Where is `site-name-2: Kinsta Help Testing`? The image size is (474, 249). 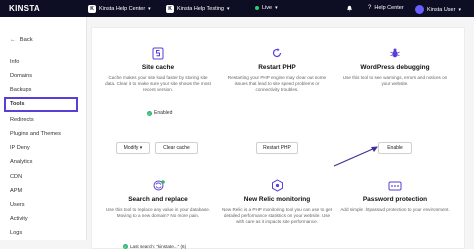 site-name-2: Kinsta Help Testing is located at coordinates (200, 9).